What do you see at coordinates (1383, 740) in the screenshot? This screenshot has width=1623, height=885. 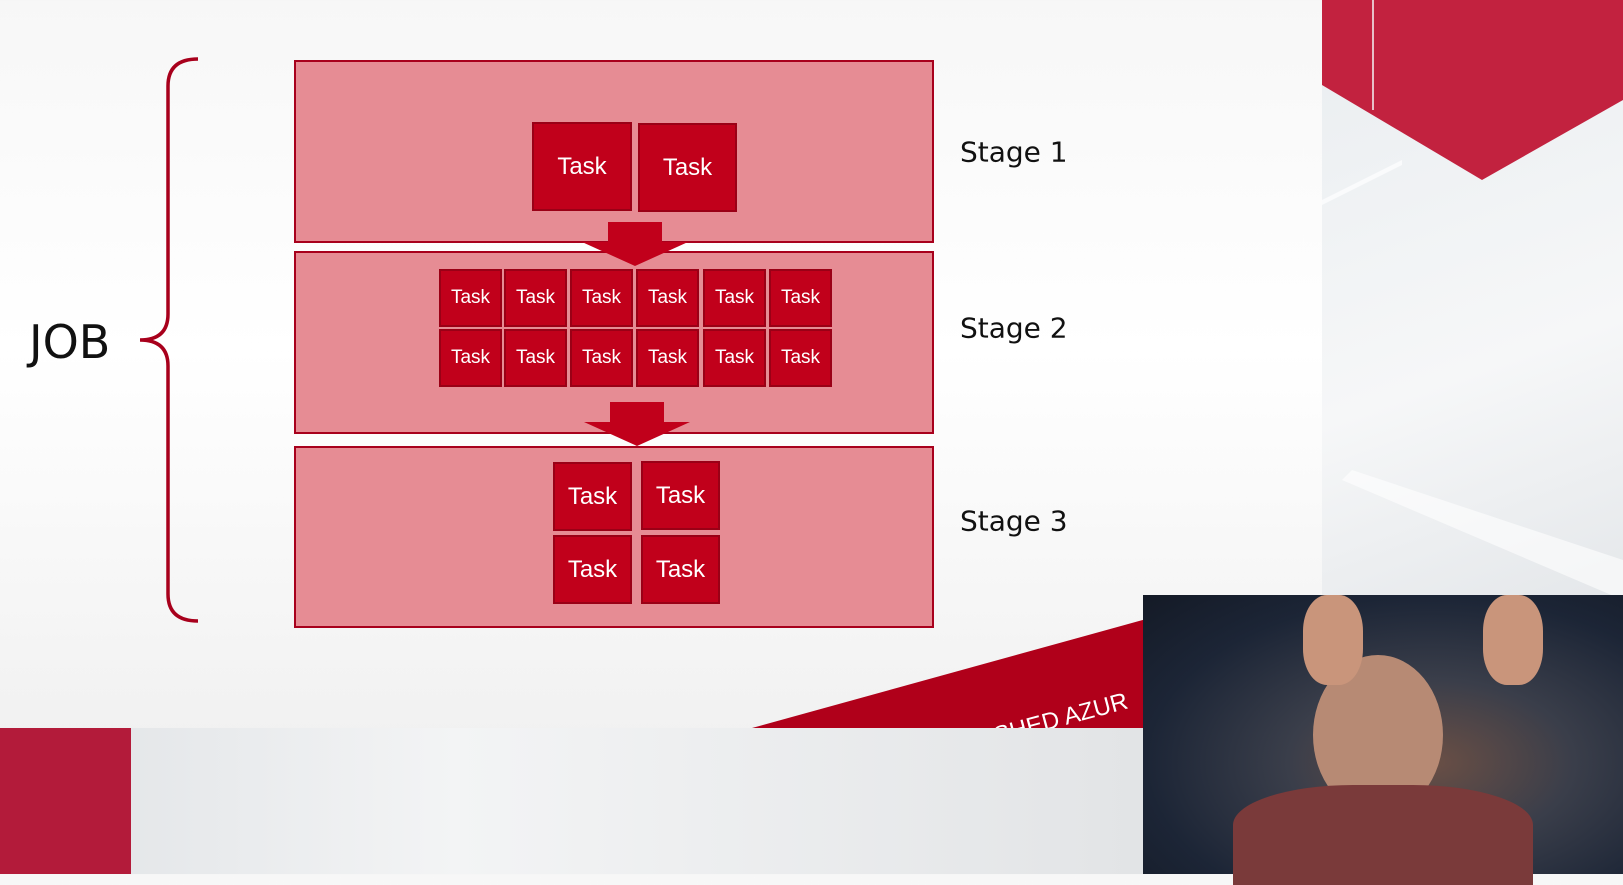 I see `webcam-video` at bounding box center [1383, 740].